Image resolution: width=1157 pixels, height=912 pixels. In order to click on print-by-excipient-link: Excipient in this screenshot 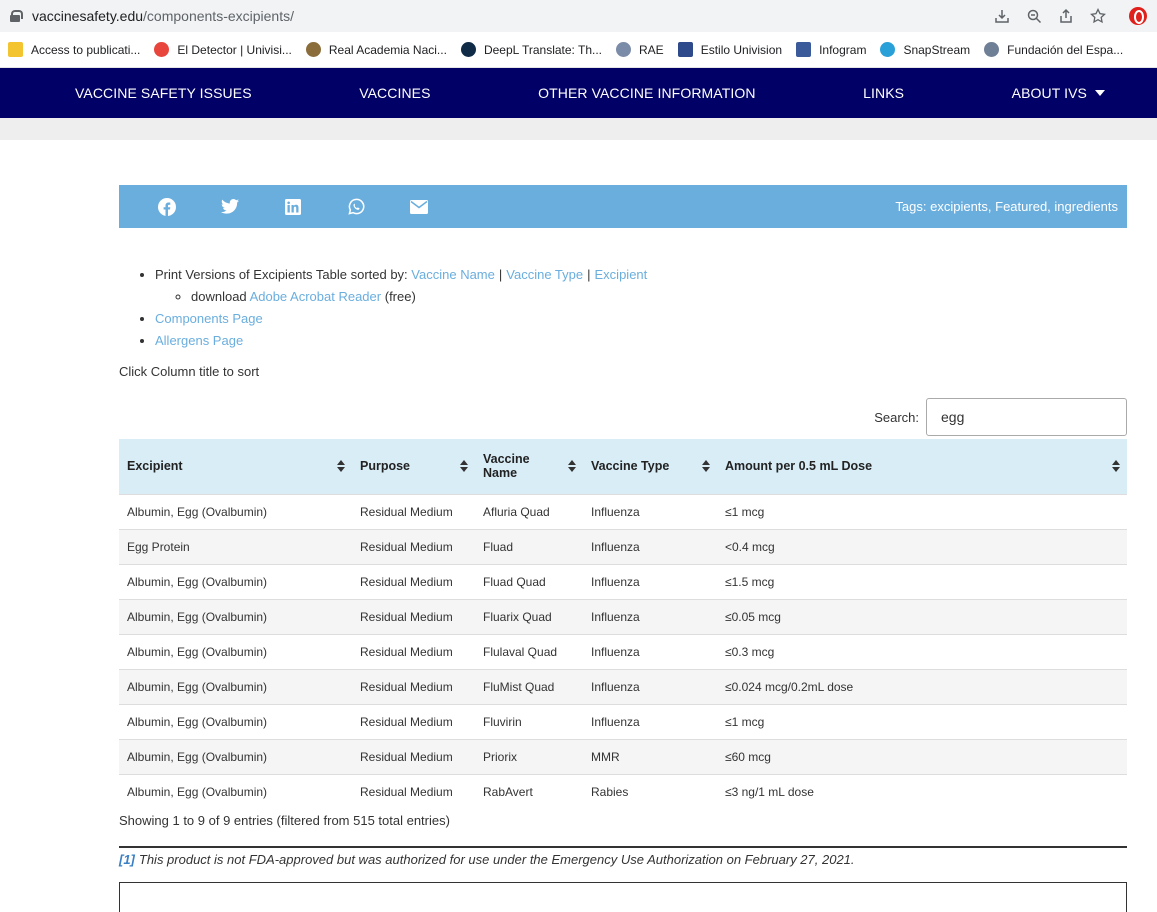, I will do `click(621, 274)`.